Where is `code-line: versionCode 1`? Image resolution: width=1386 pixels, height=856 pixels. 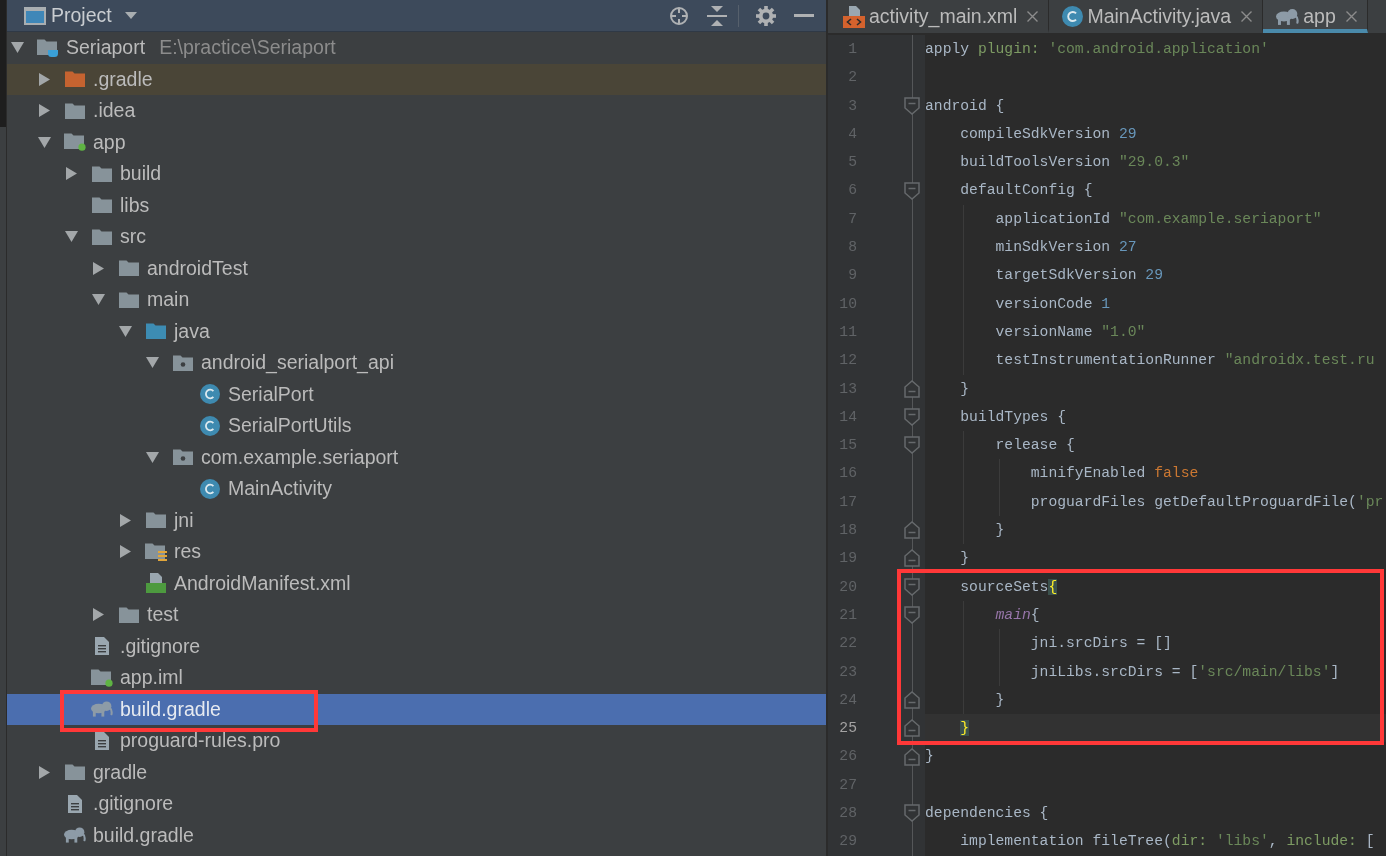 code-line: versionCode 1 is located at coordinates (1155, 303).